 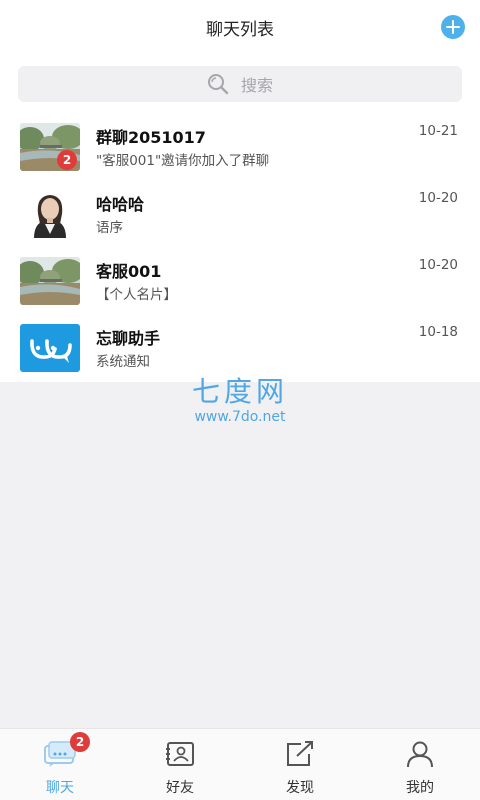 I want to click on chat-preview: 语序, so click(x=109, y=228).